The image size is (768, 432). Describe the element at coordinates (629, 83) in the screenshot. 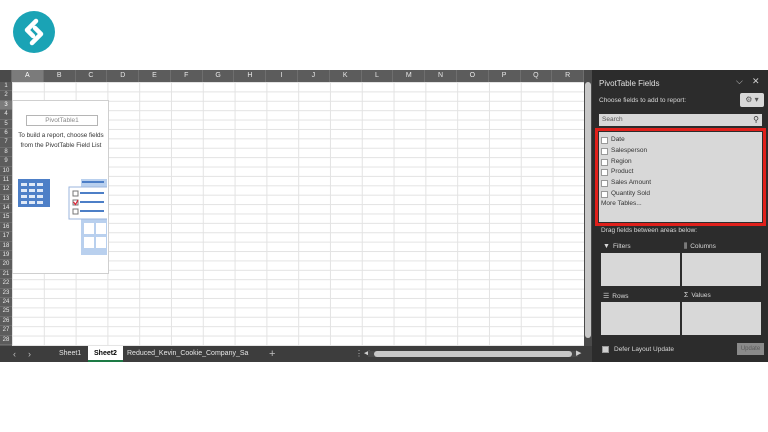

I see `pane-title: PivotTable Fields` at that location.